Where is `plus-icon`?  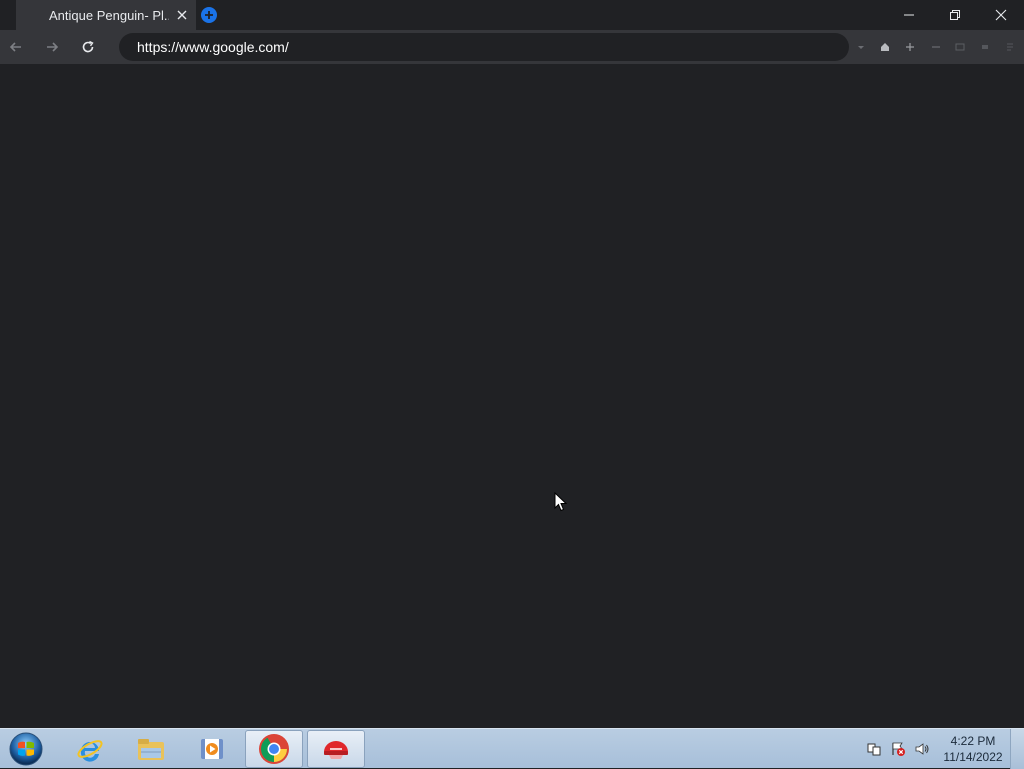 plus-icon is located at coordinates (910, 47).